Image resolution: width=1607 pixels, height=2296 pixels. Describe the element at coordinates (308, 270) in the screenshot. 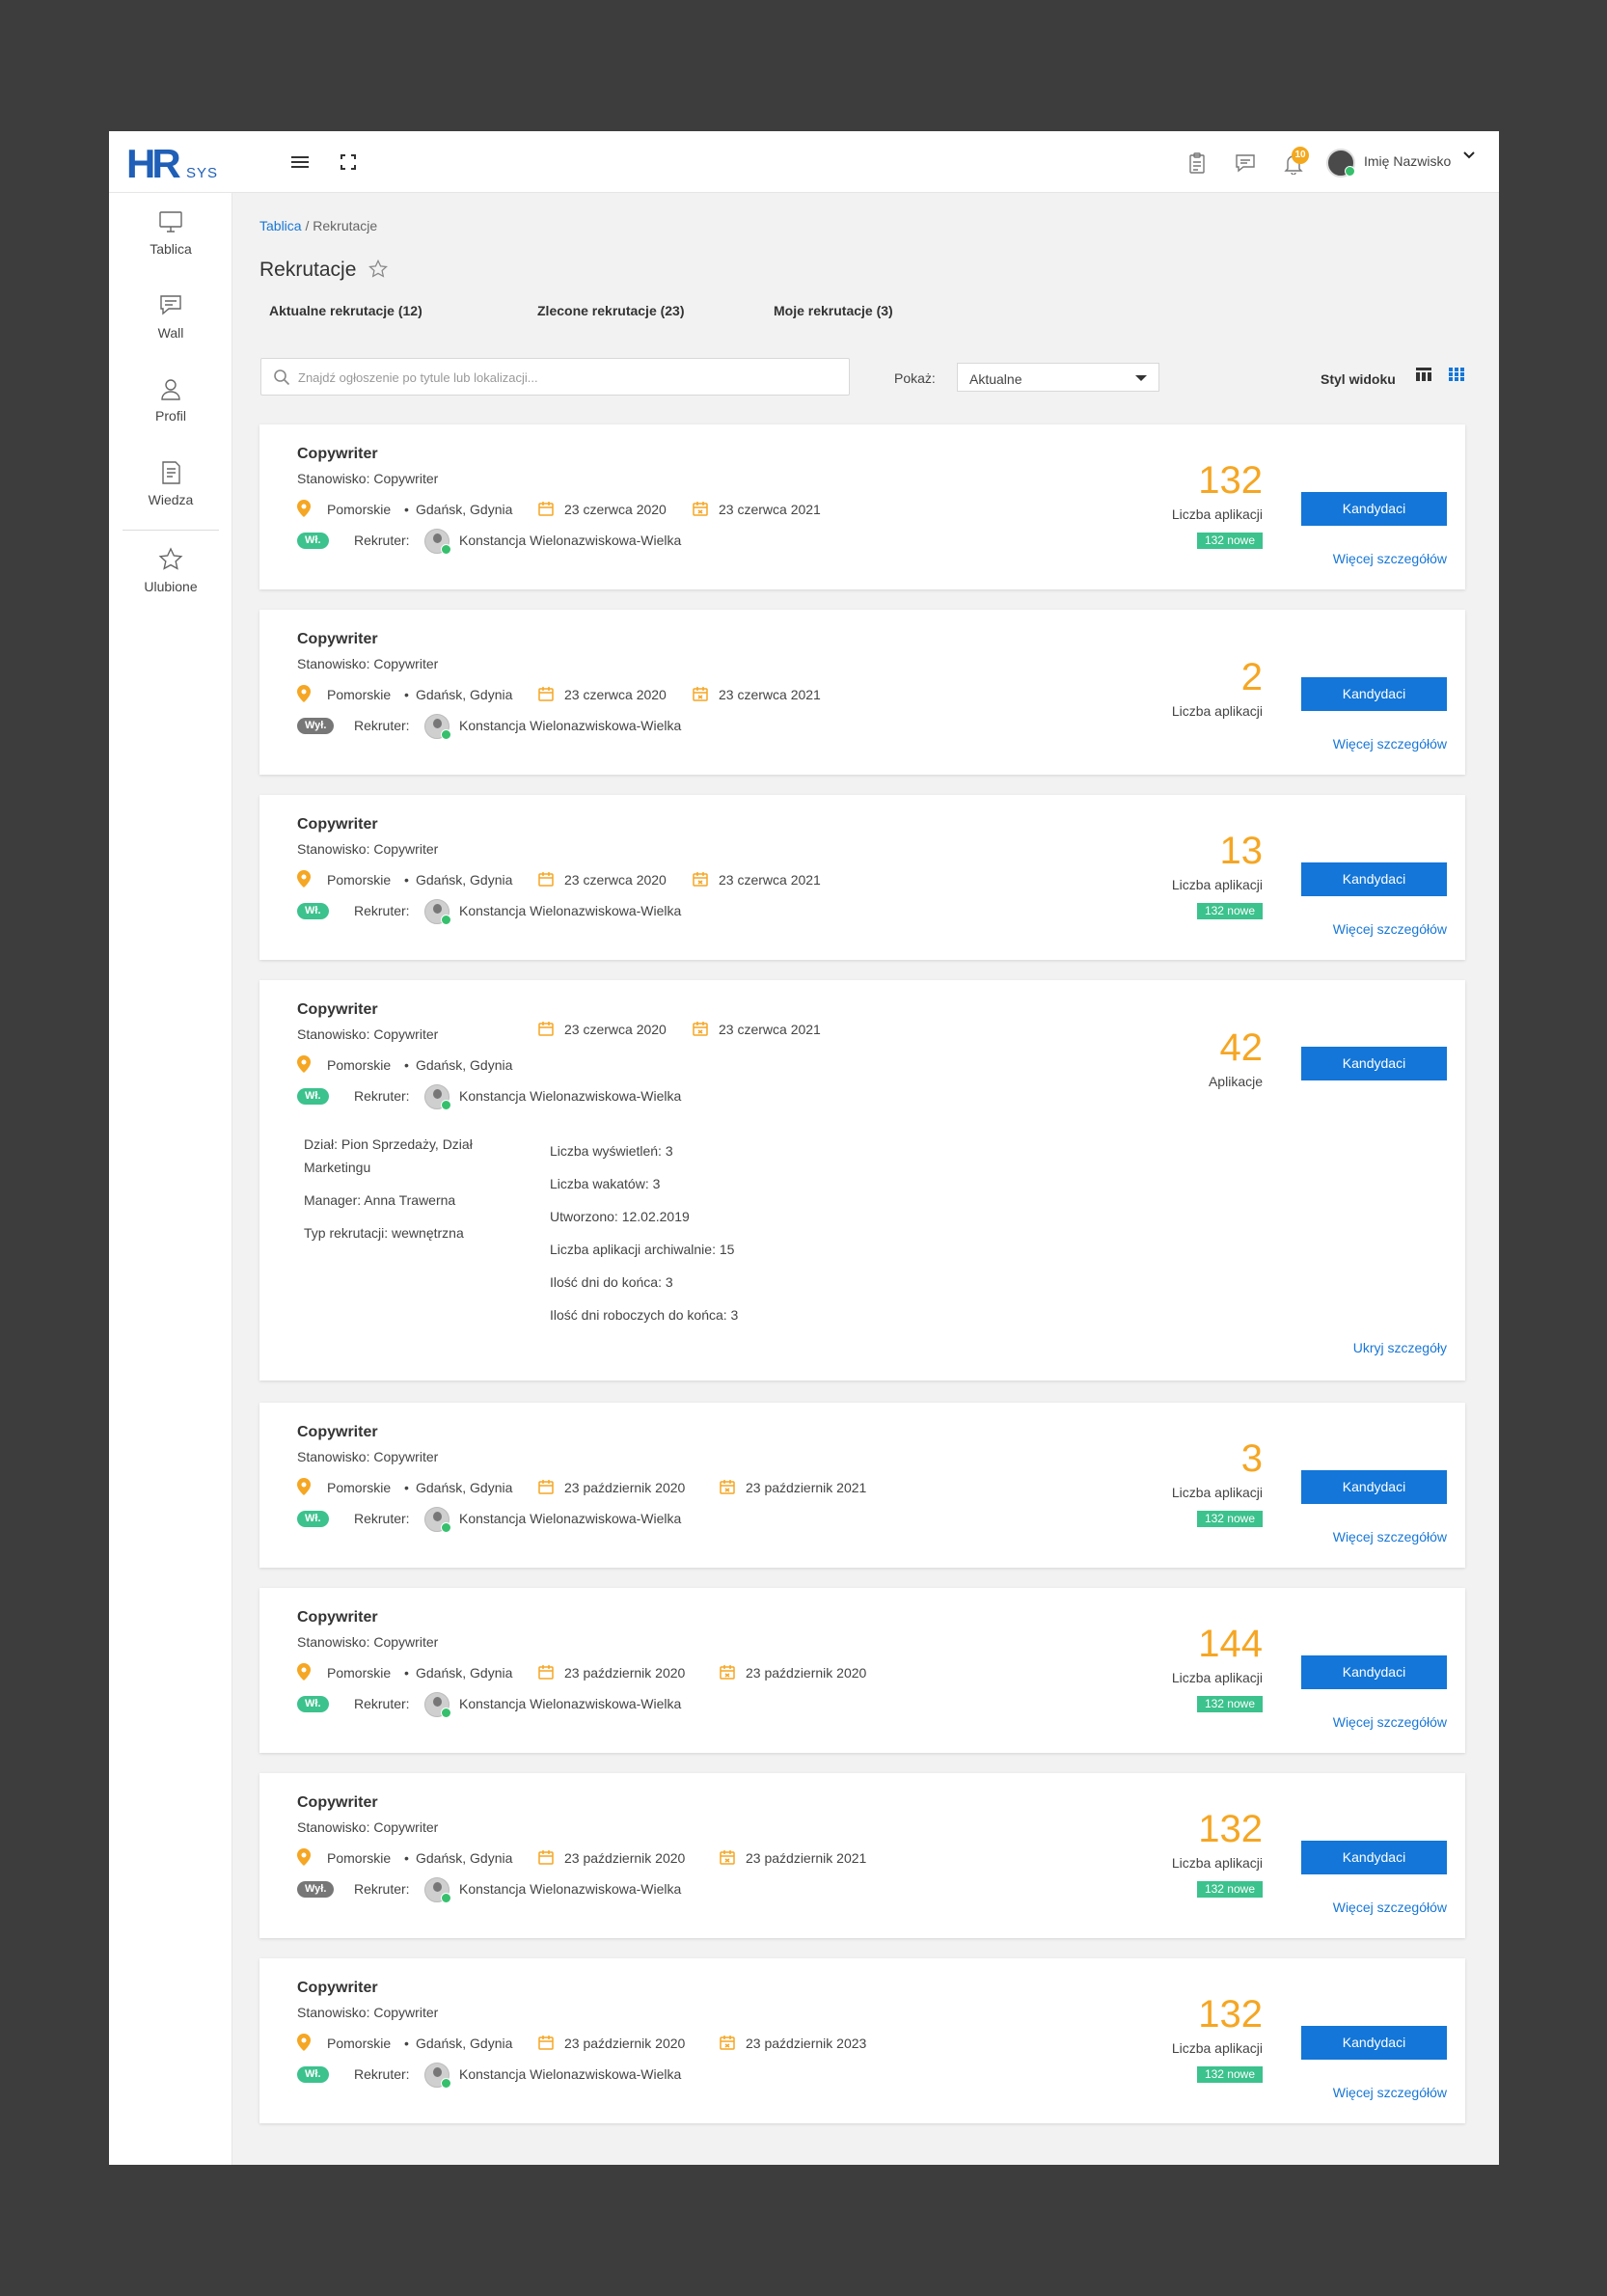

I see `page-title: Rekrutacje` at that location.